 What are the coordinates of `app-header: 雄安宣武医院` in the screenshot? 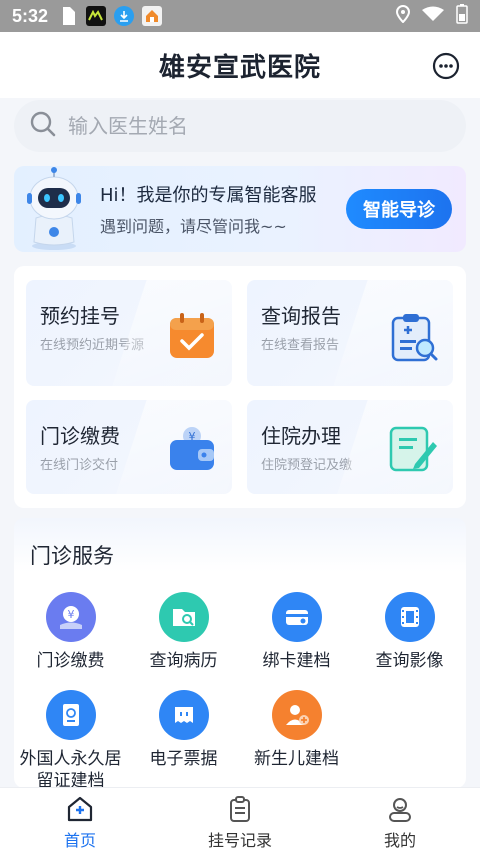 It's located at (240, 65).